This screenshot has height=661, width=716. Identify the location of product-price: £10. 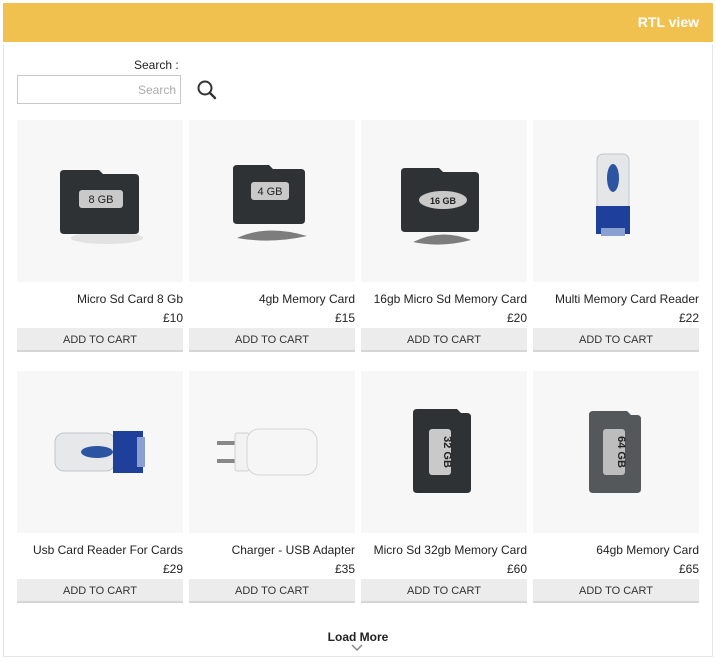
(172, 318).